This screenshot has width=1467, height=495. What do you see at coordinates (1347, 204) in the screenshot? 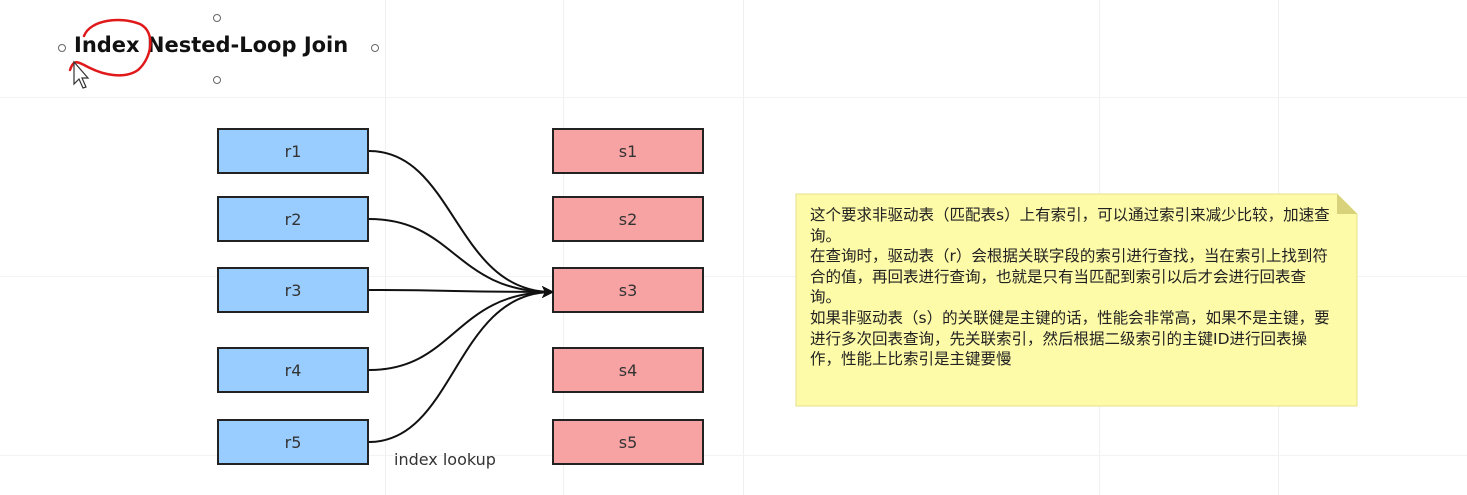
I see `note-fold` at bounding box center [1347, 204].